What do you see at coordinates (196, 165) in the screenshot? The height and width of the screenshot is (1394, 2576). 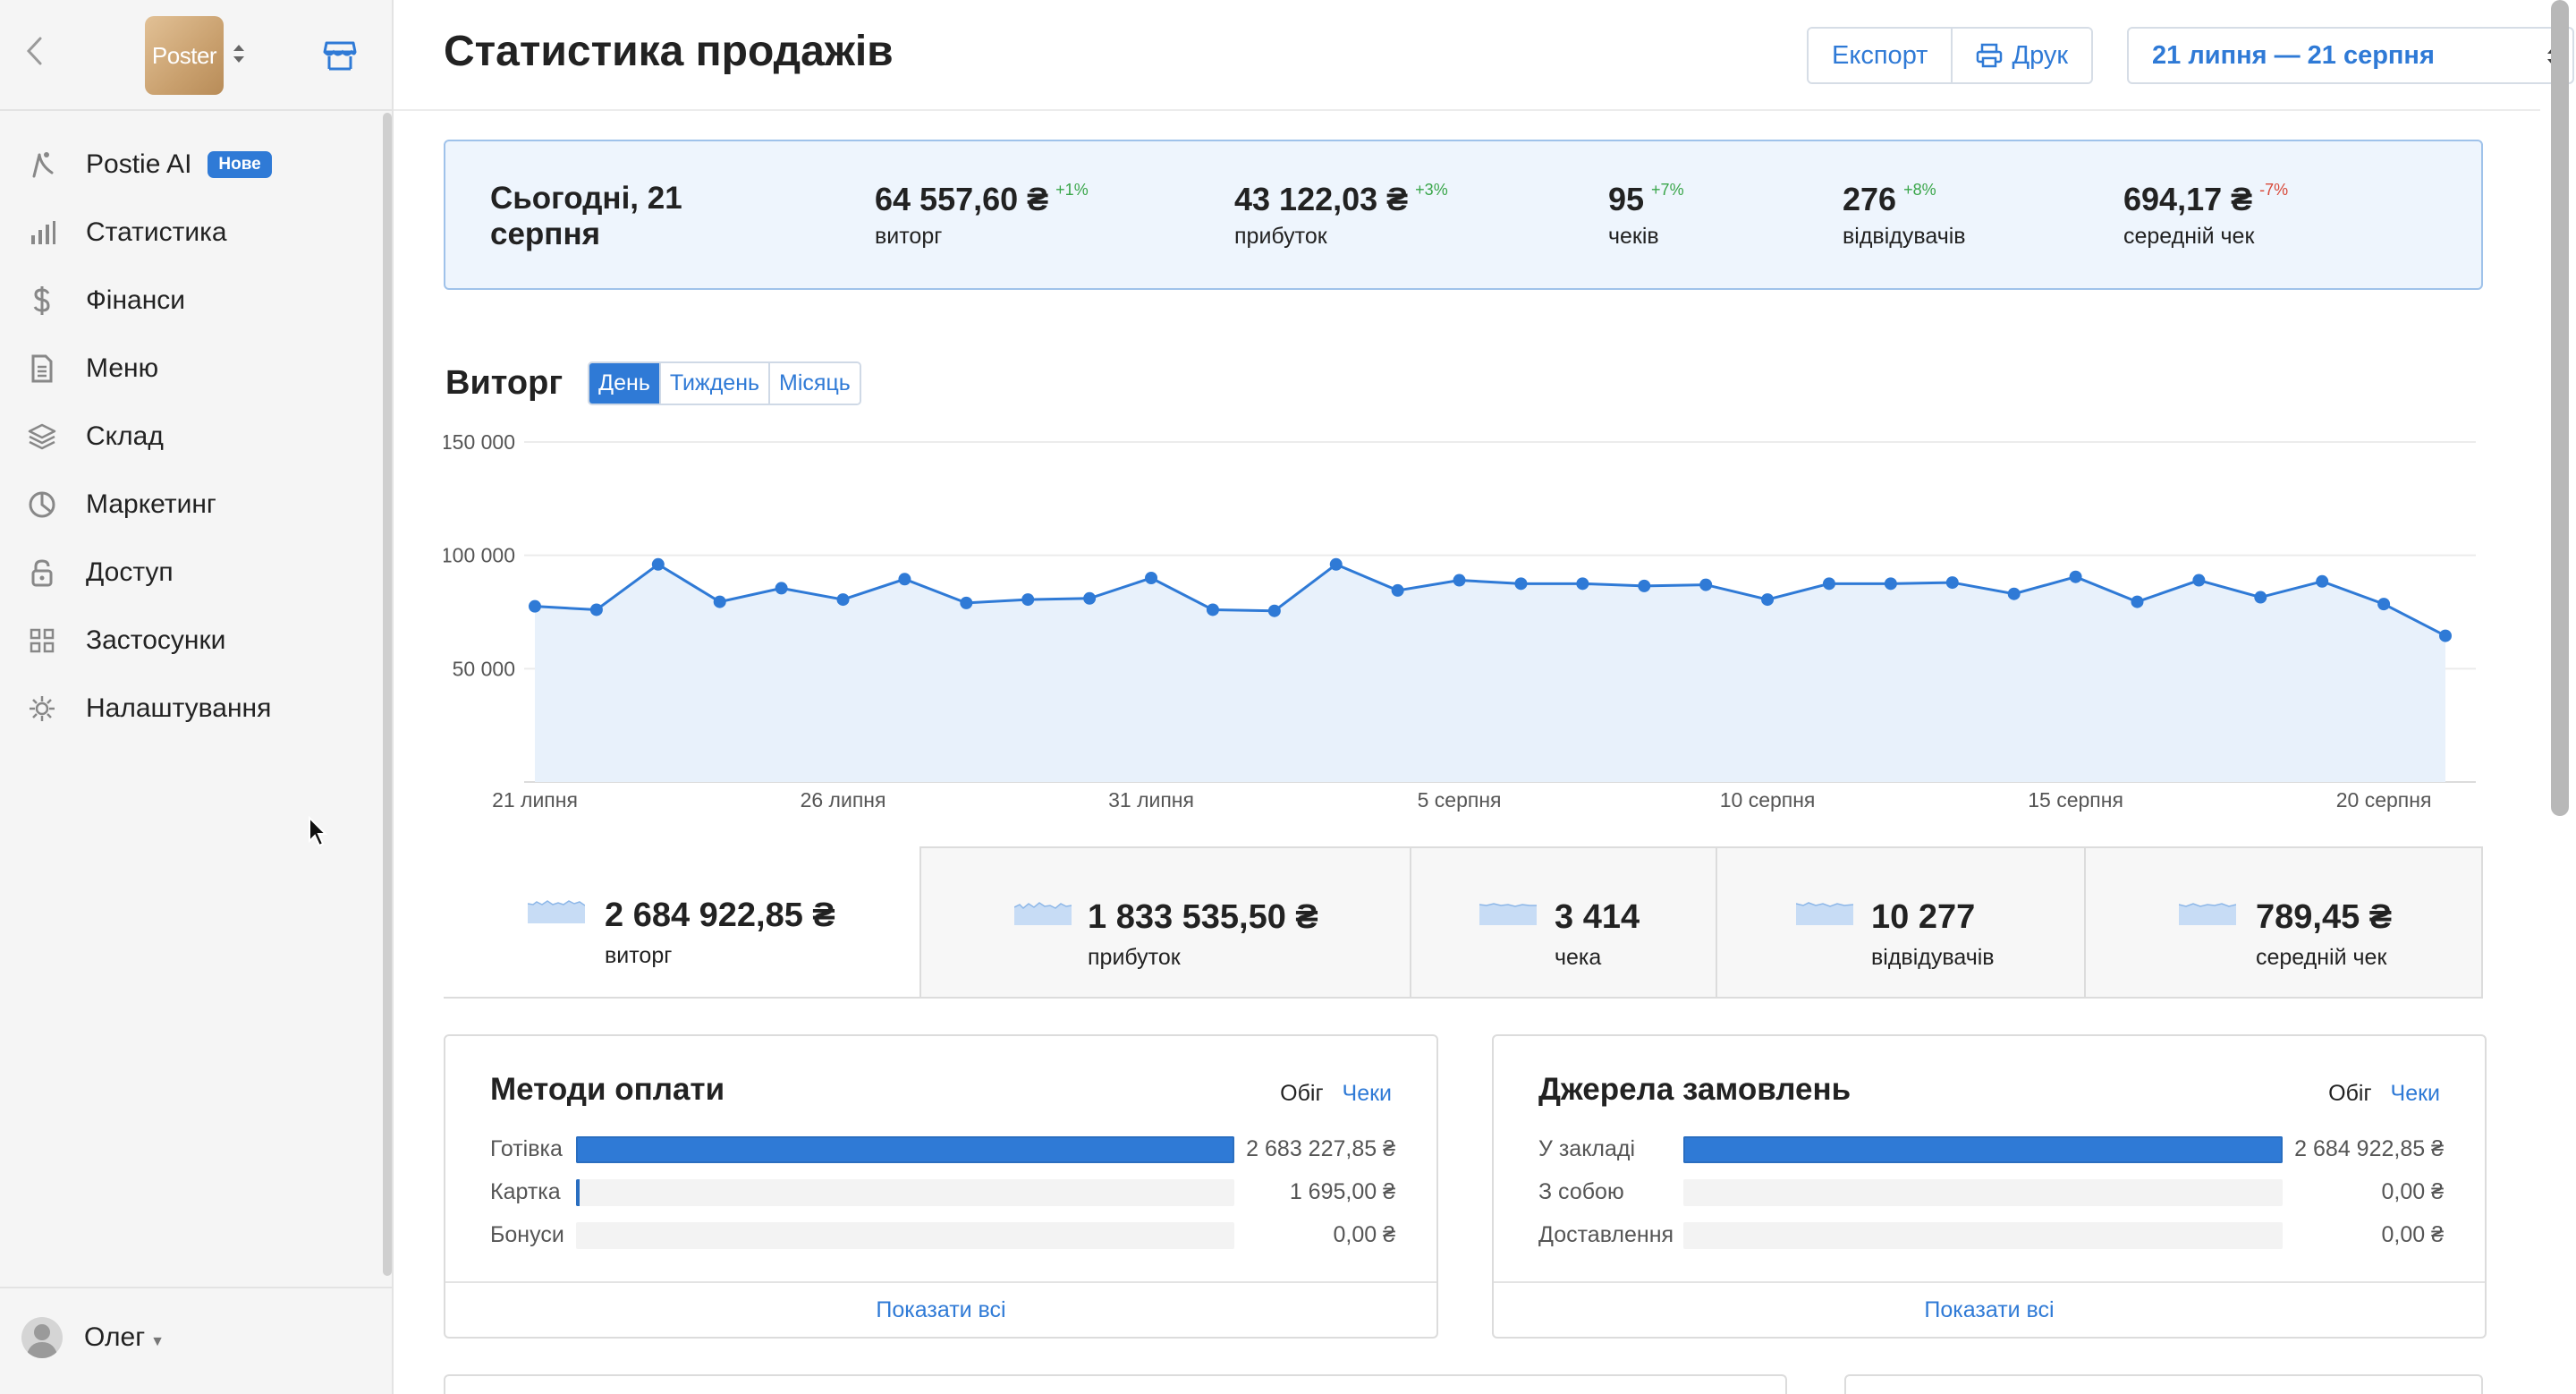 I see `sidebar-item-postie-ai: Postie AI Нове` at bounding box center [196, 165].